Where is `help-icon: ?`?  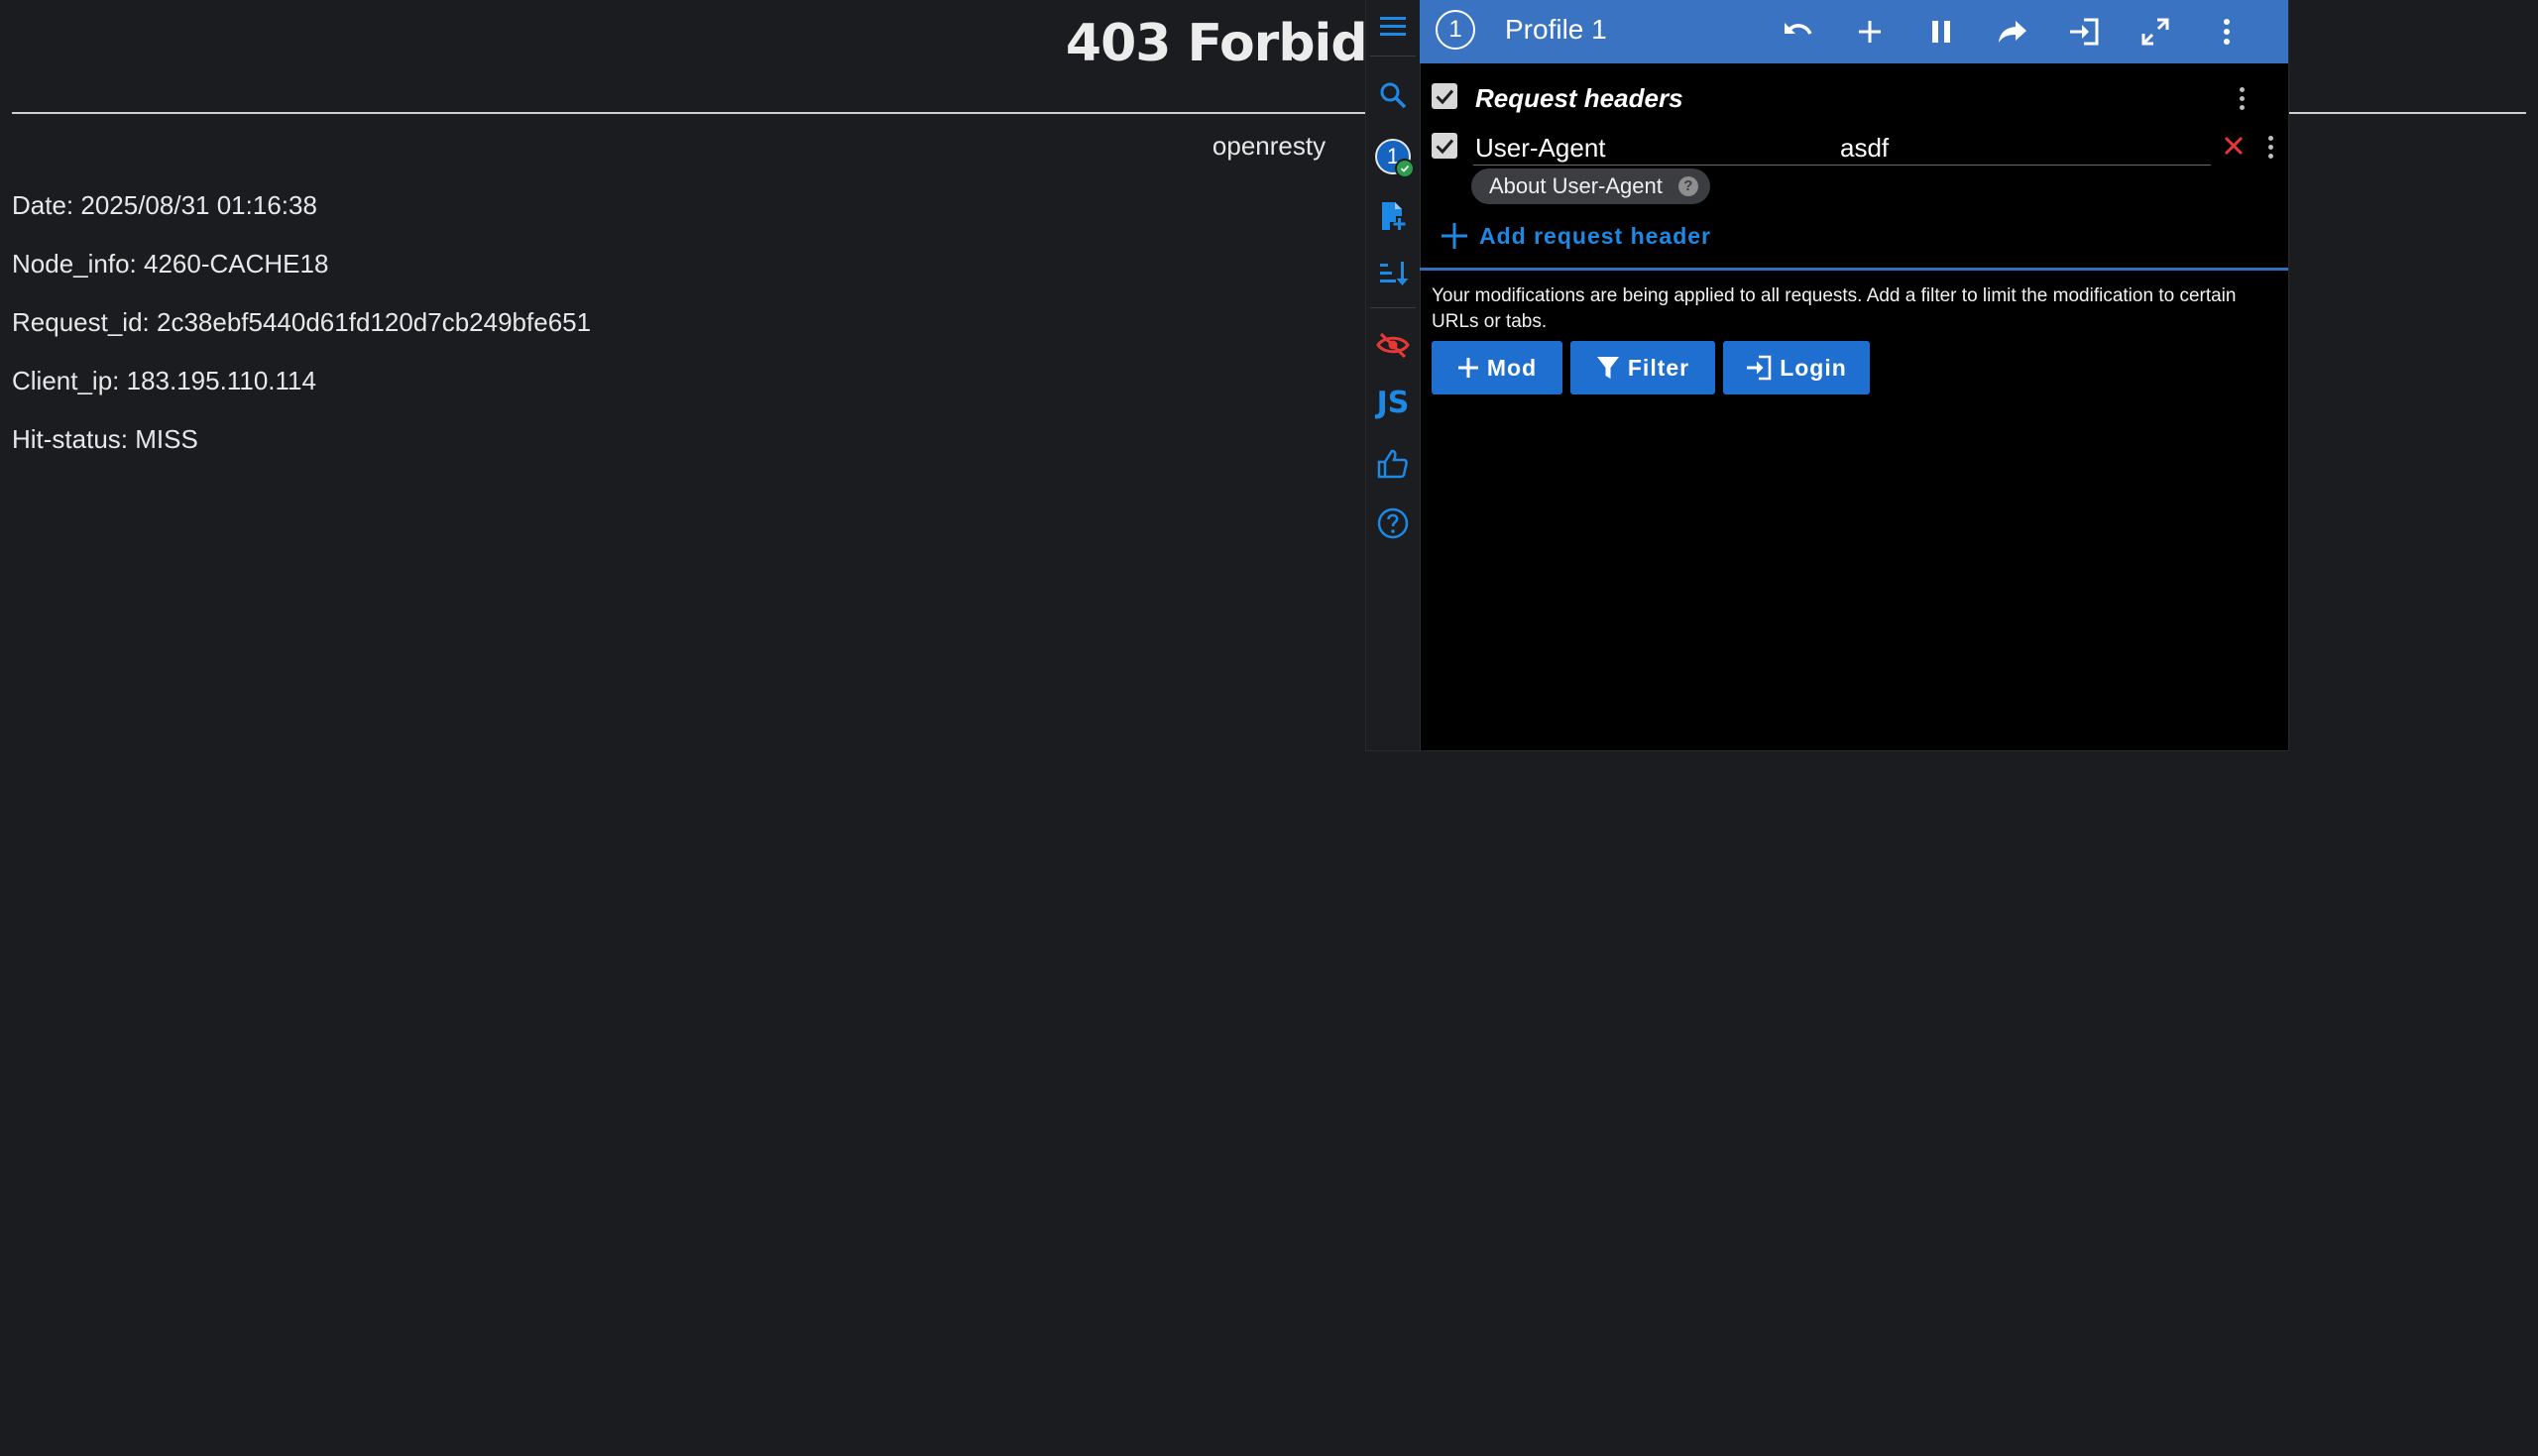 help-icon: ? is located at coordinates (1687, 186).